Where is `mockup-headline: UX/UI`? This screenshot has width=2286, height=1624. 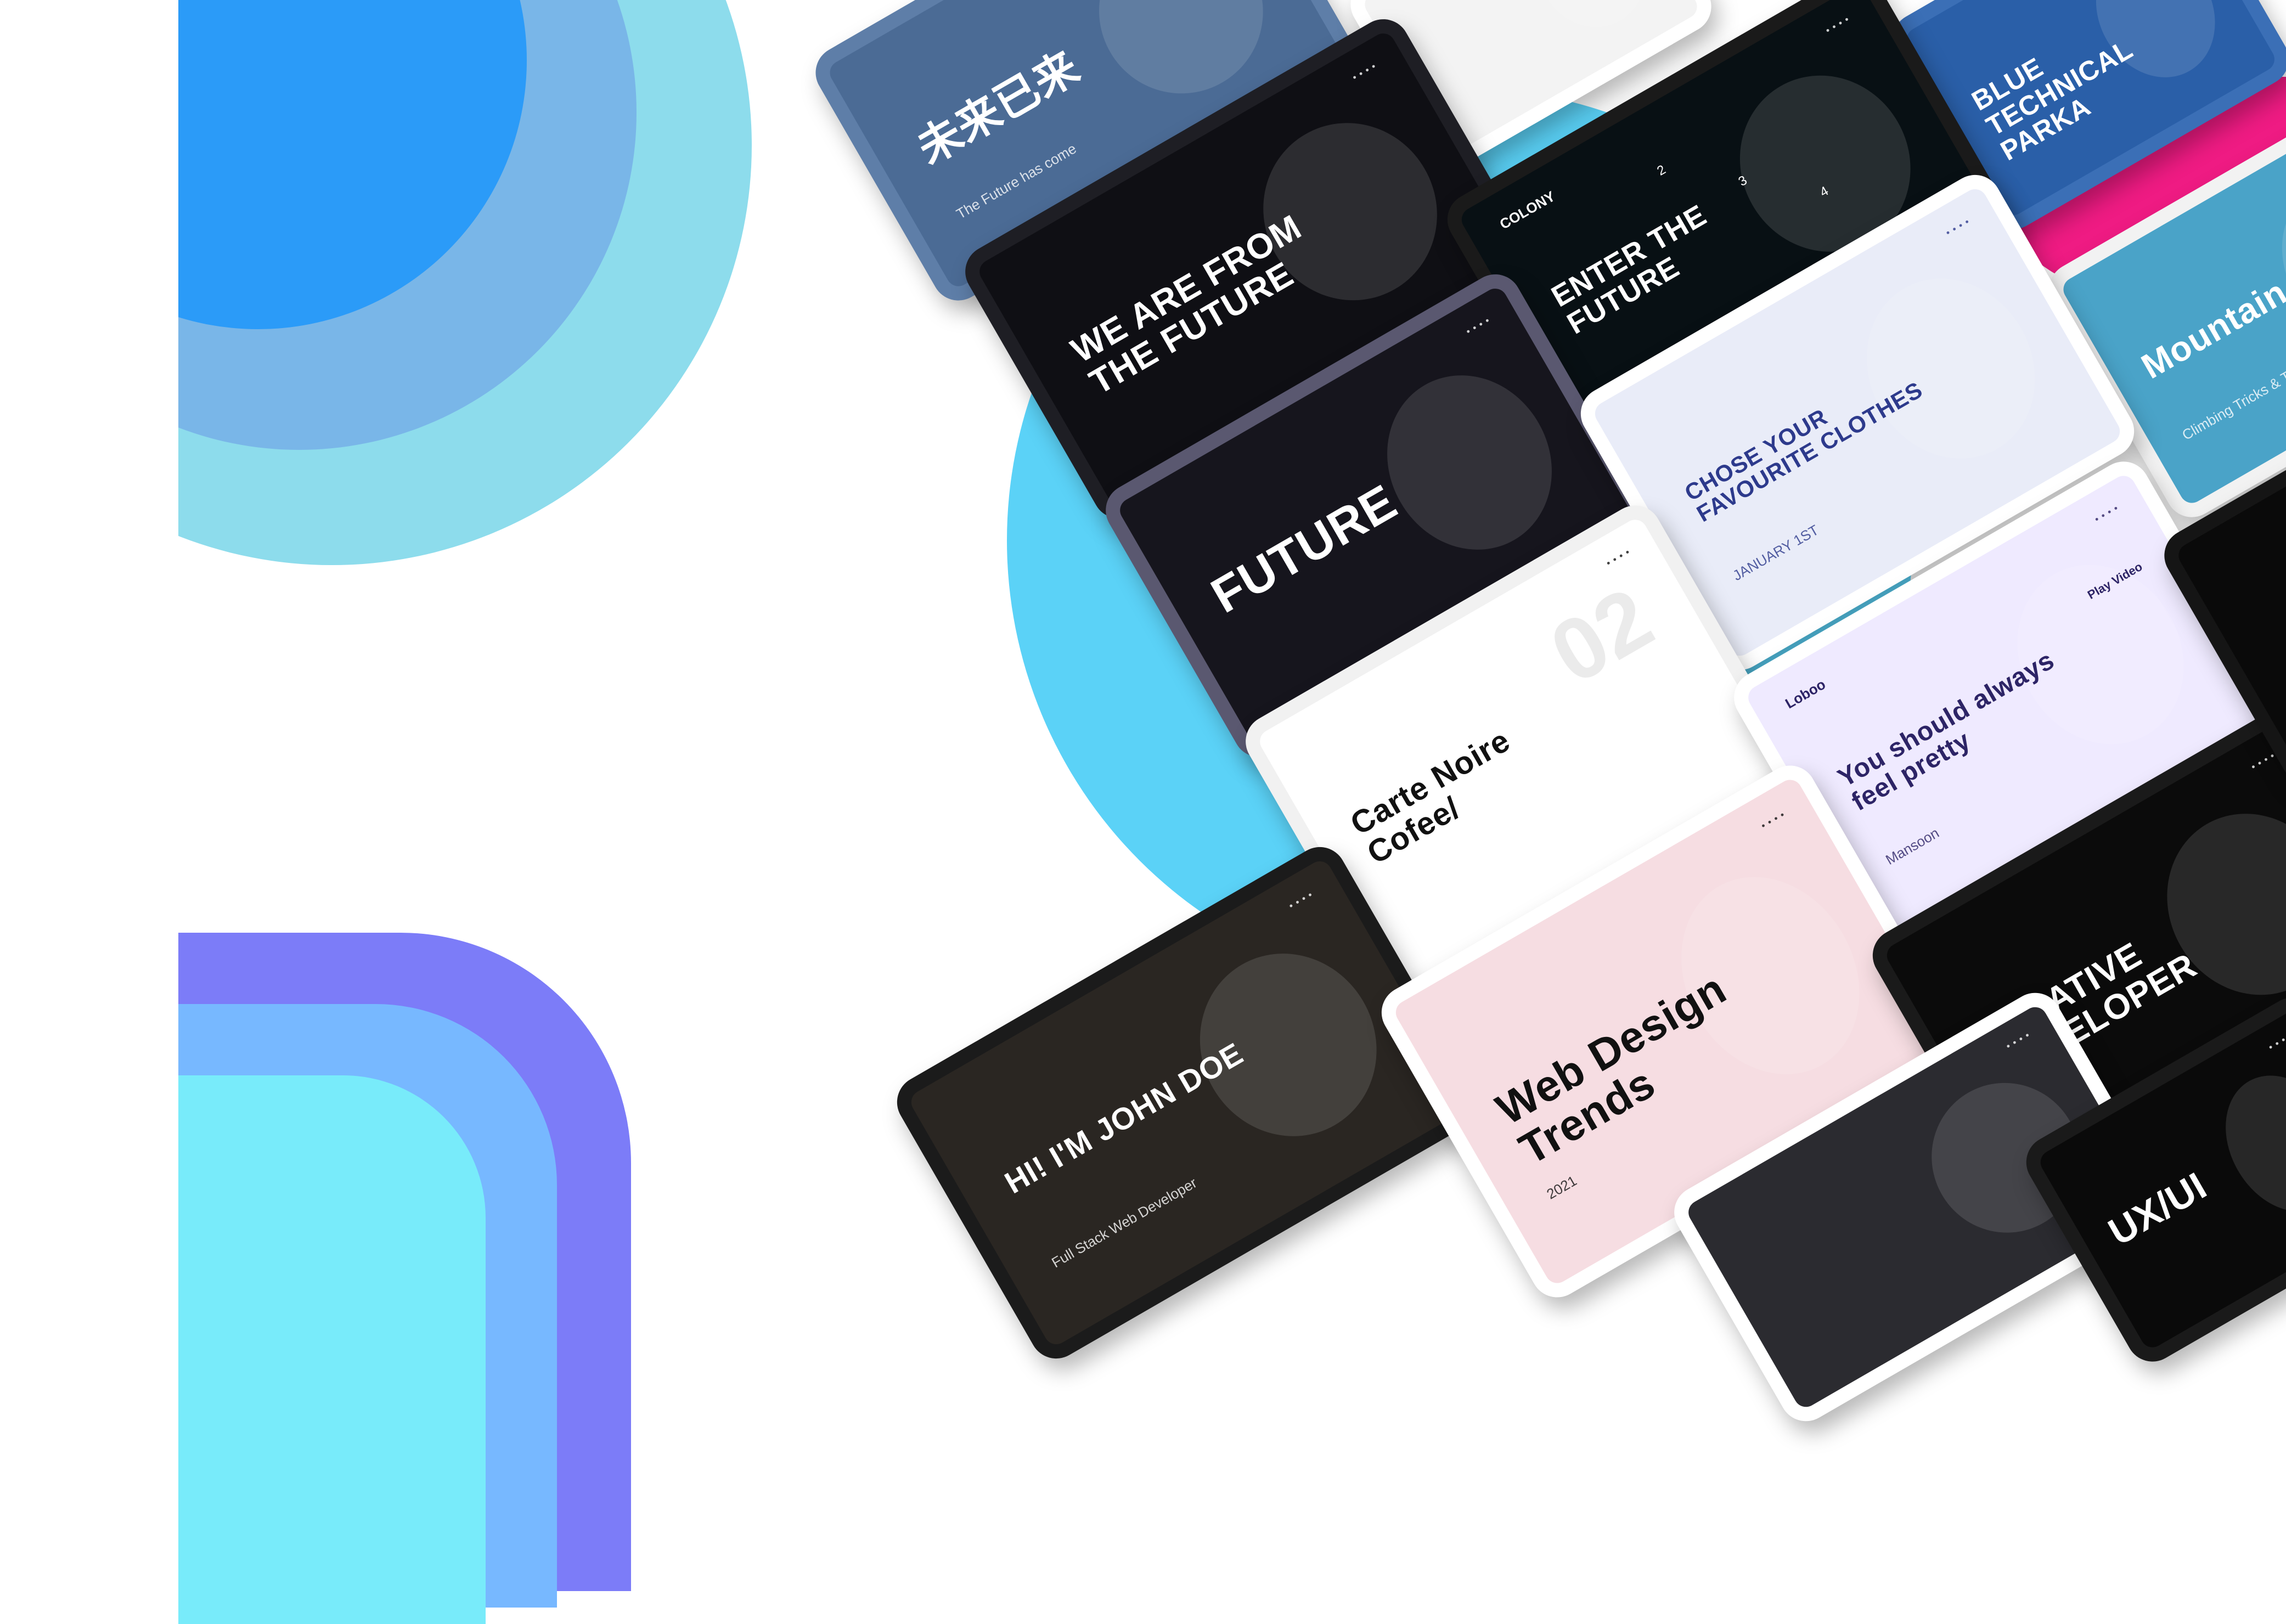
mockup-headline: UX/UI is located at coordinates (2157, 1209).